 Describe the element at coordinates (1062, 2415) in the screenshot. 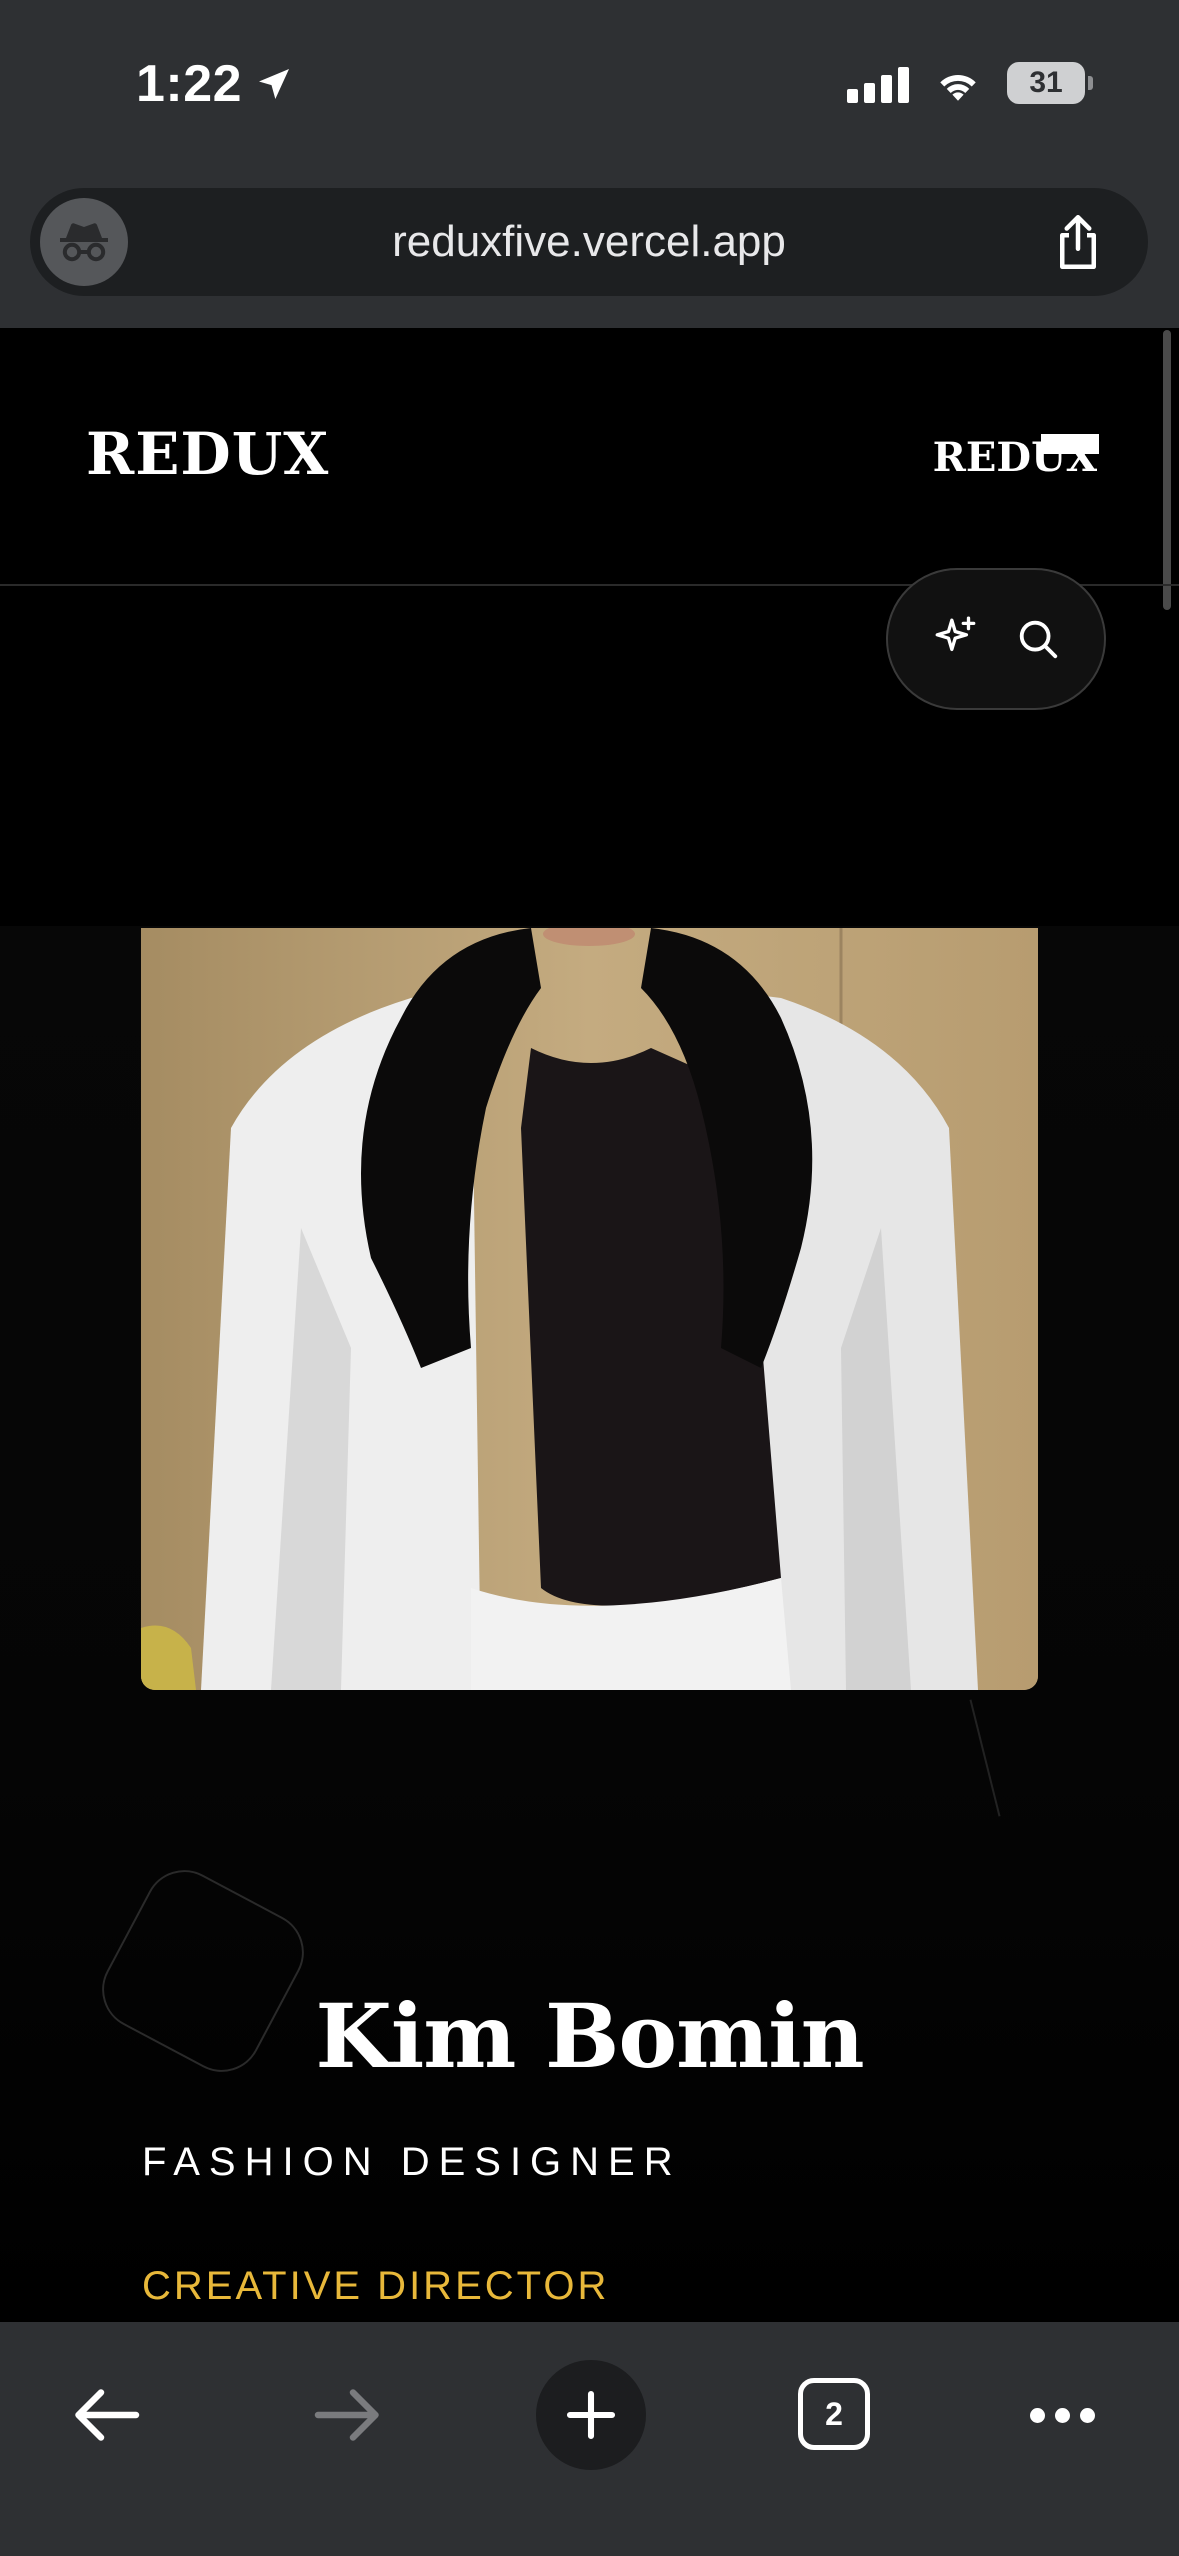

I see `more-icon` at that location.